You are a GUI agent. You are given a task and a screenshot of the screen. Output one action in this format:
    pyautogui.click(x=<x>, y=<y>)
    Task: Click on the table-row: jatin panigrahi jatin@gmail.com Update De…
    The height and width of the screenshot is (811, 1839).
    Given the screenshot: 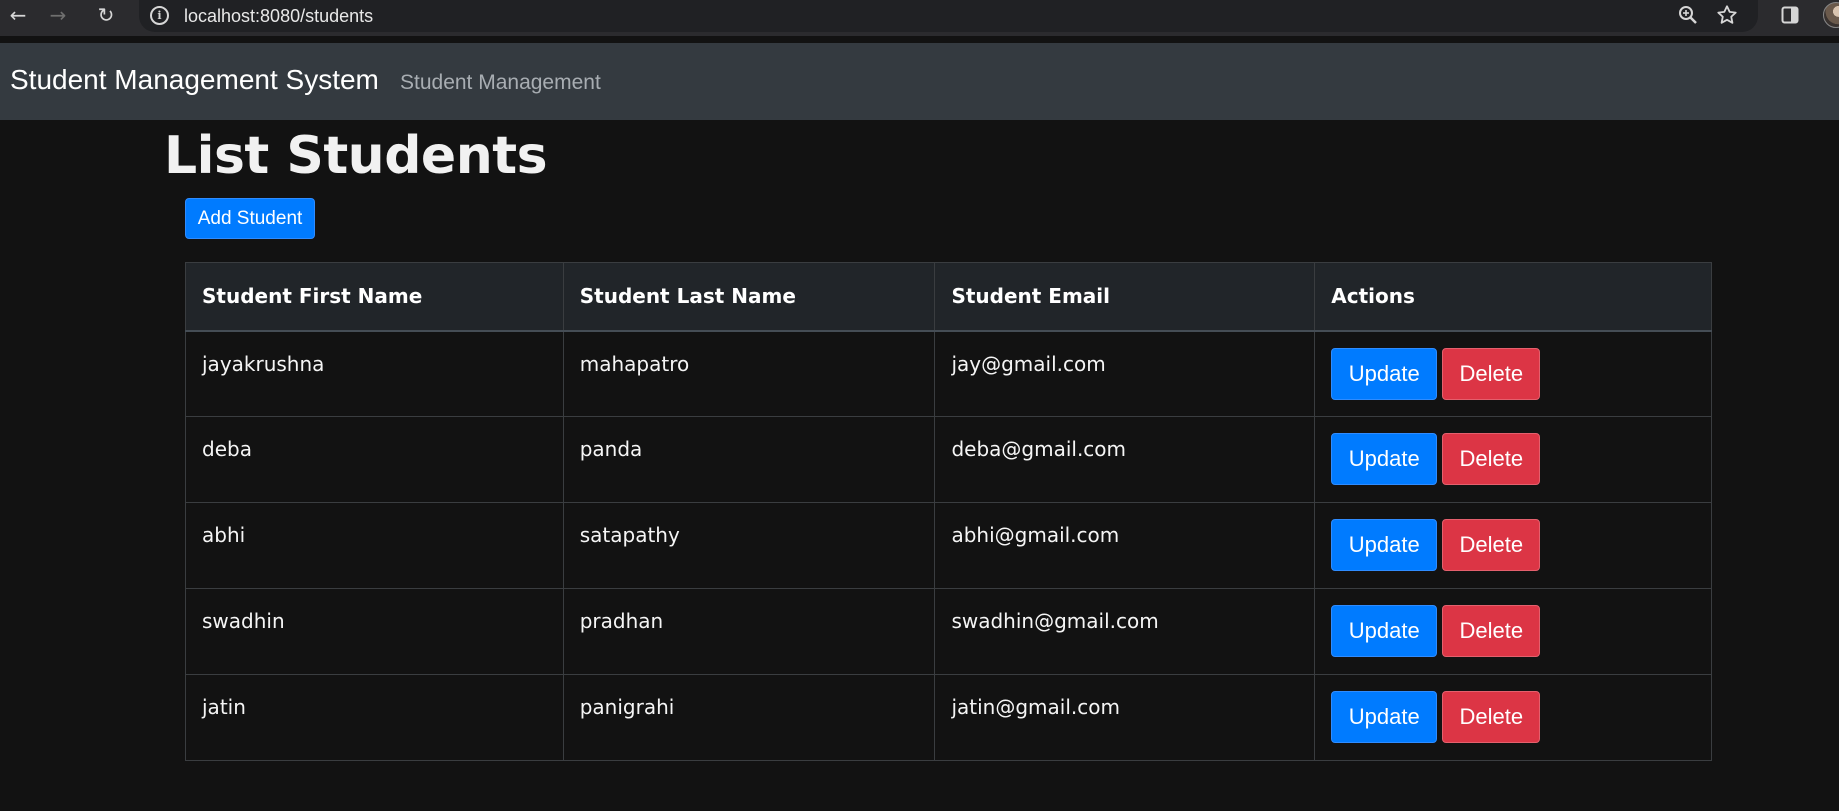 What is the action you would take?
    pyautogui.click(x=948, y=717)
    